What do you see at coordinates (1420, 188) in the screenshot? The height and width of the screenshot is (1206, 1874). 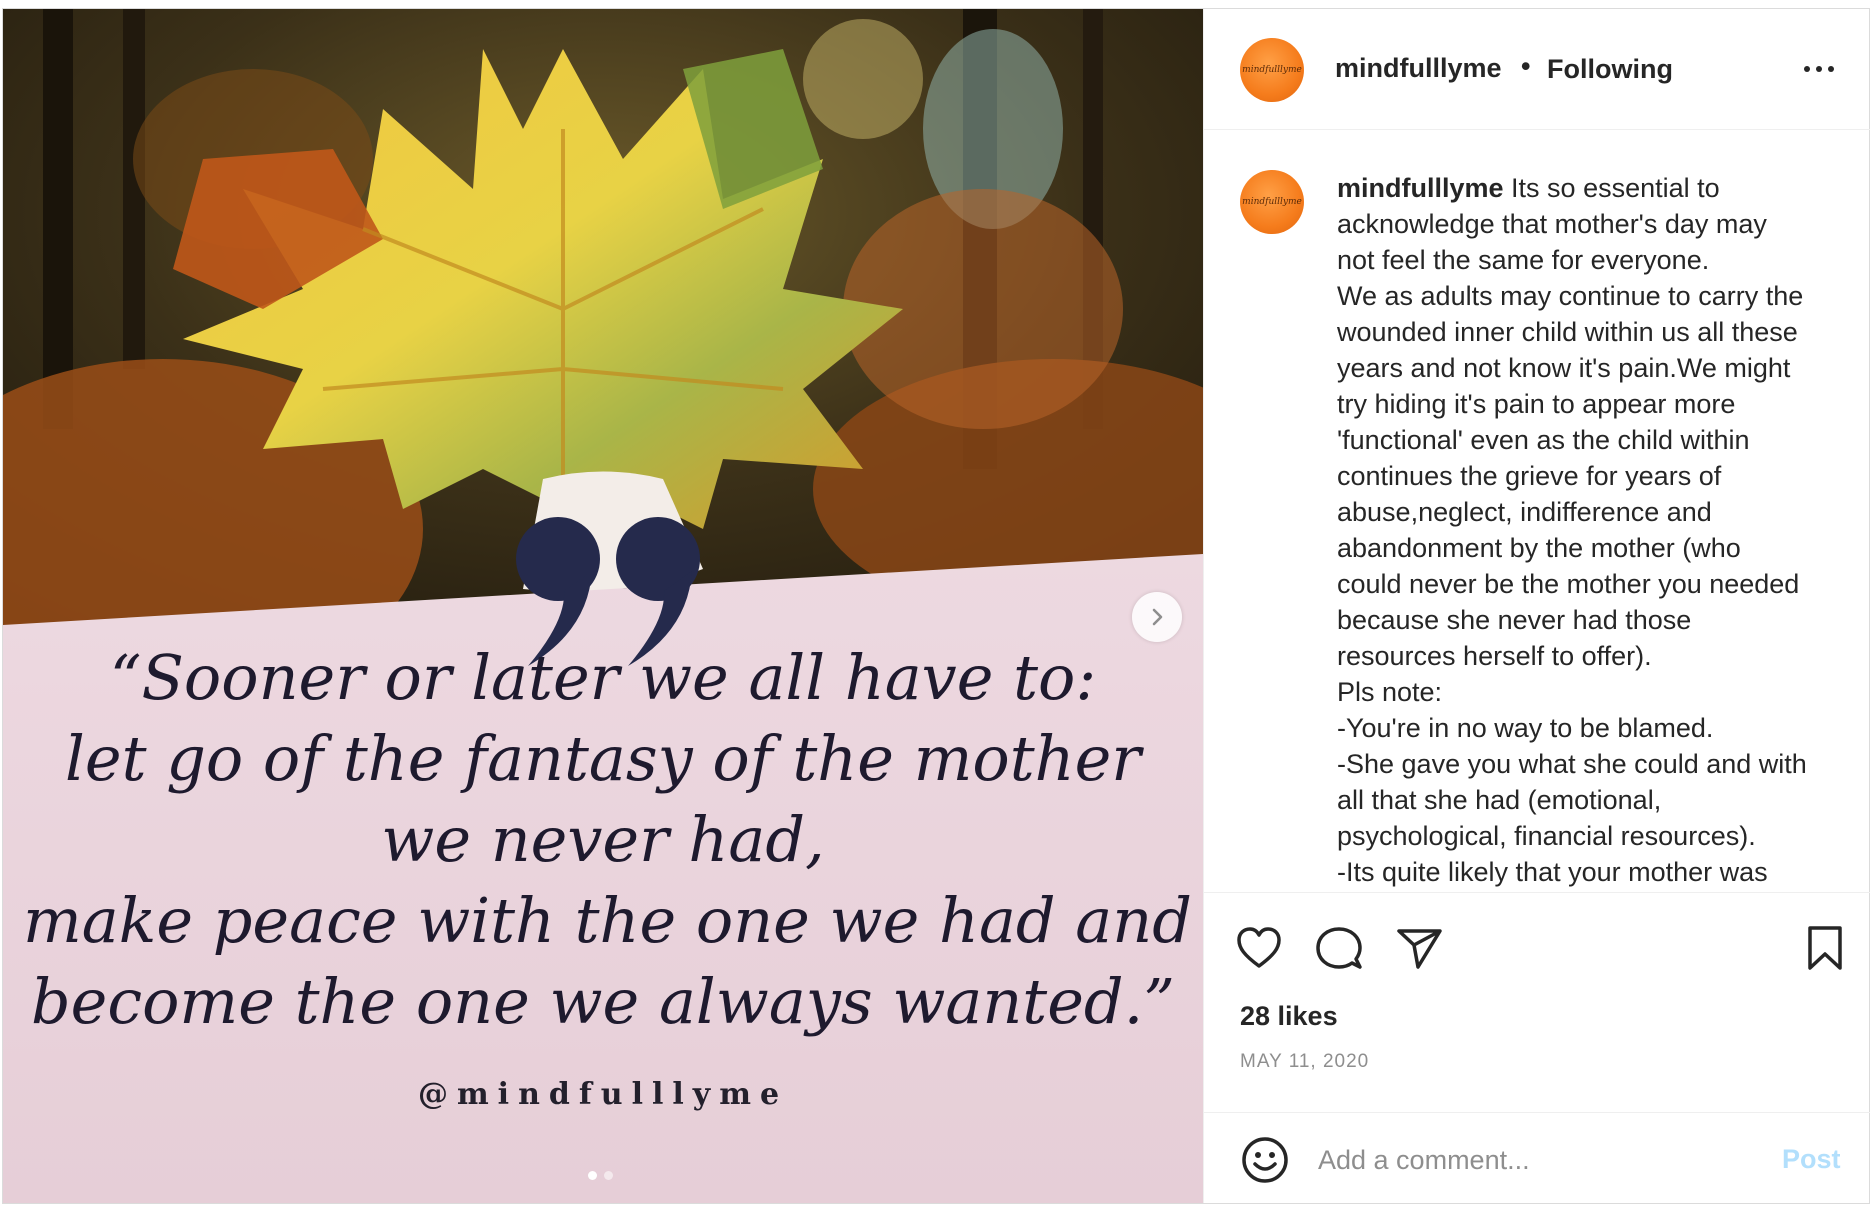 I see `caption-username-link: mindfulllyme` at bounding box center [1420, 188].